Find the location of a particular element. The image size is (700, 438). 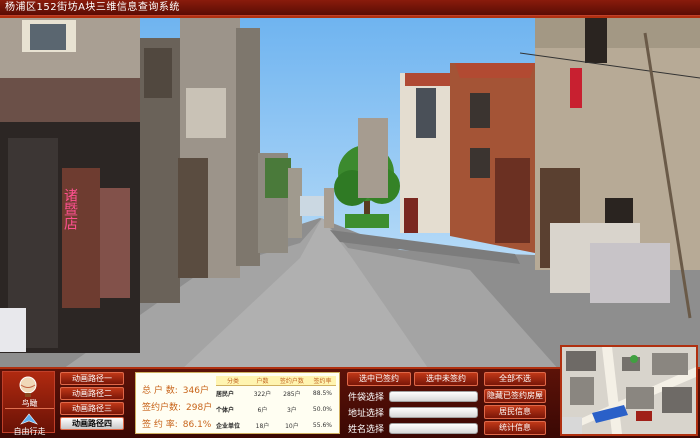

table-header: 签约率 is located at coordinates (322, 381).